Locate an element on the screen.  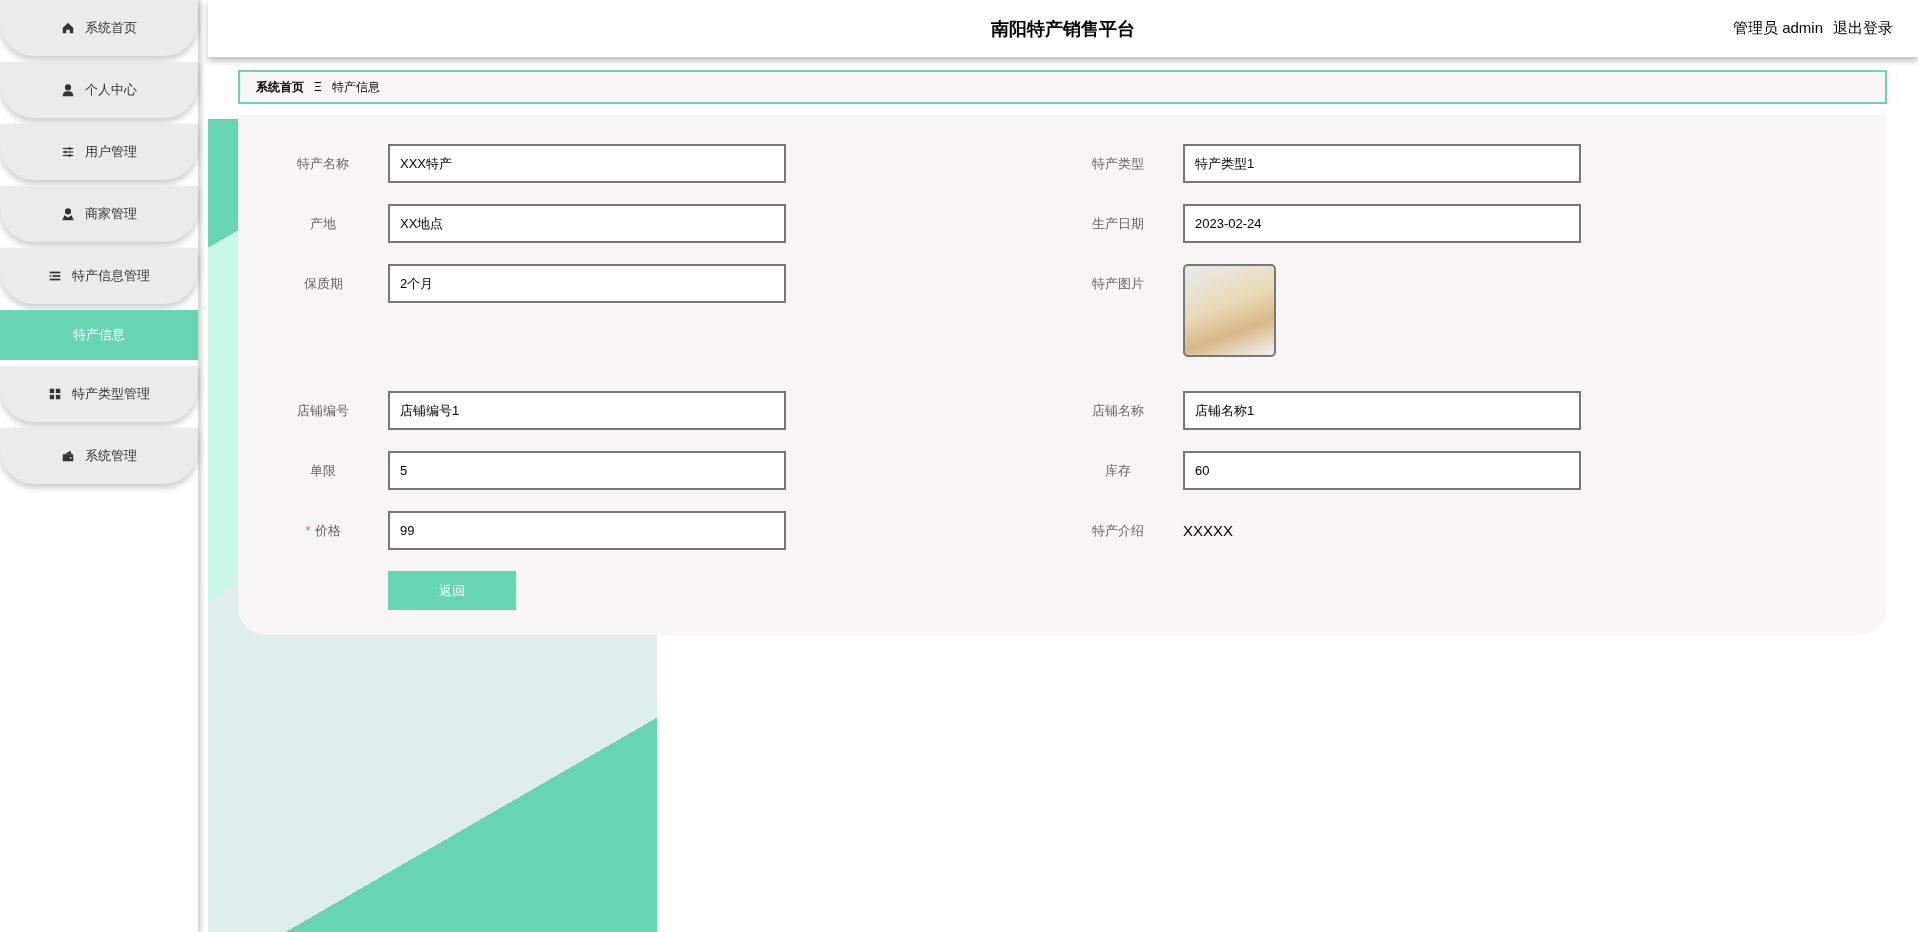
sidebar-item: 特产类型管理 is located at coordinates (99, 394).